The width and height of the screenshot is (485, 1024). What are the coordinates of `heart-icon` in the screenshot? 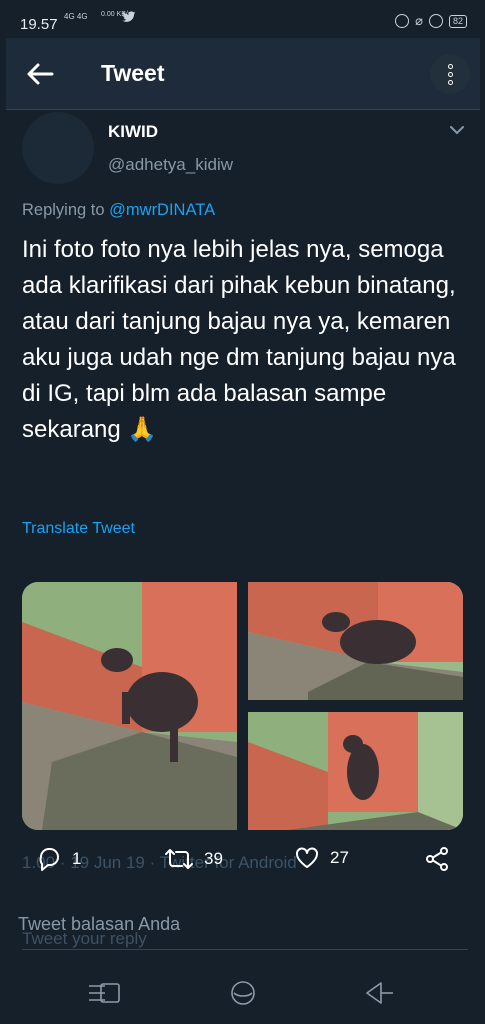 It's located at (307, 857).